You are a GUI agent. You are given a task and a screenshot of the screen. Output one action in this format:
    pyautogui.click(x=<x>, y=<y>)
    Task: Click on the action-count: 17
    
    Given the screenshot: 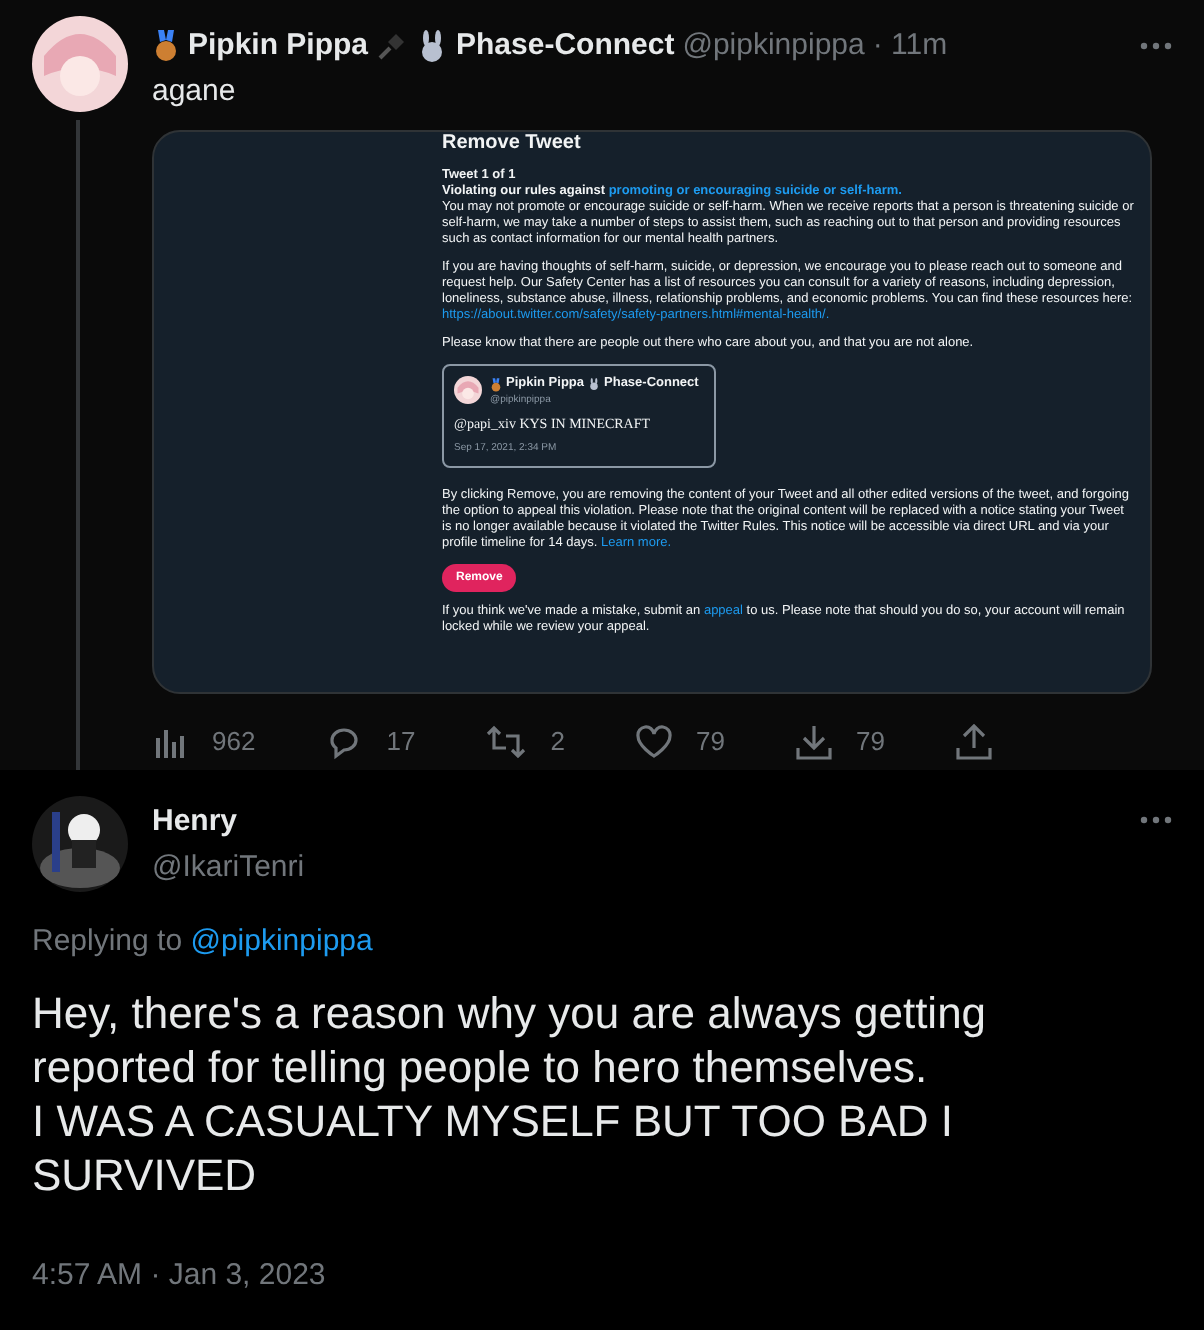 What is the action you would take?
    pyautogui.click(x=401, y=742)
    